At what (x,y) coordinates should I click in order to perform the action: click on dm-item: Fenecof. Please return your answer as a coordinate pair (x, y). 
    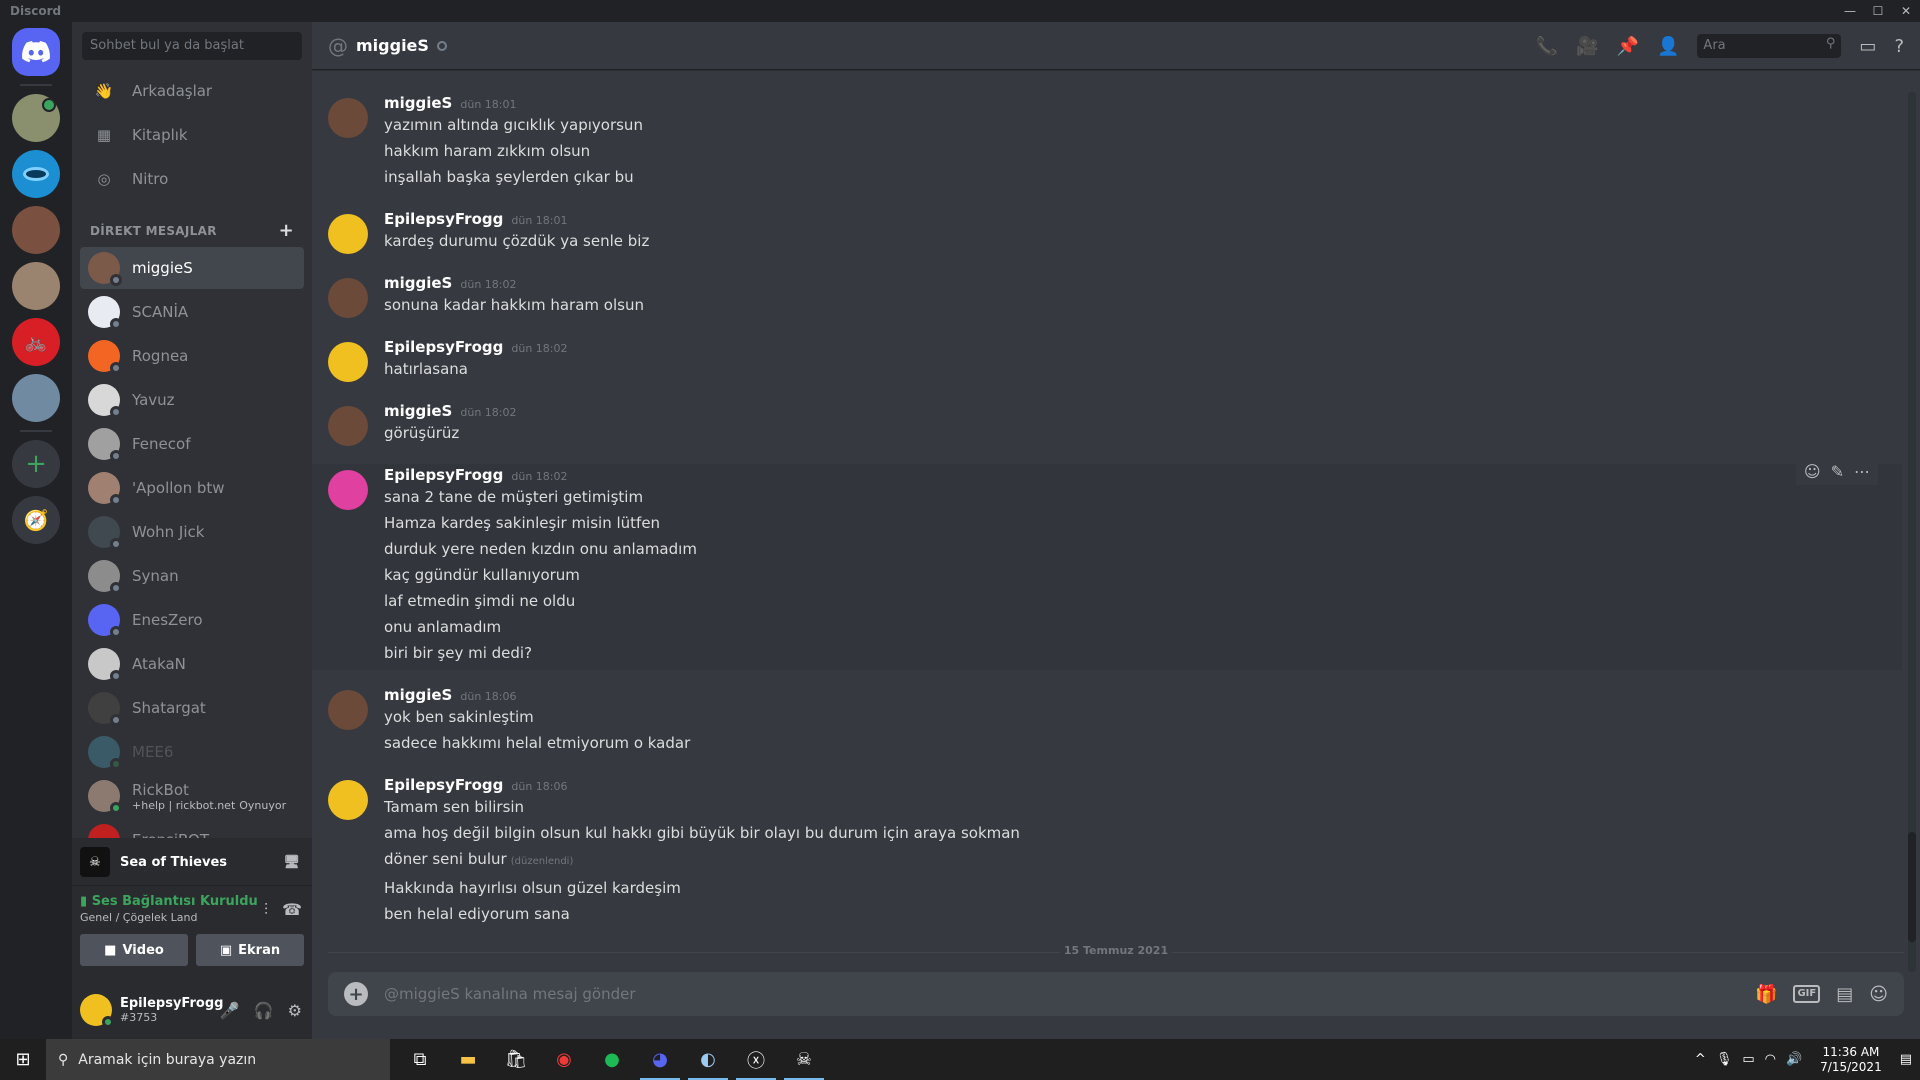
    Looking at the image, I should click on (192, 444).